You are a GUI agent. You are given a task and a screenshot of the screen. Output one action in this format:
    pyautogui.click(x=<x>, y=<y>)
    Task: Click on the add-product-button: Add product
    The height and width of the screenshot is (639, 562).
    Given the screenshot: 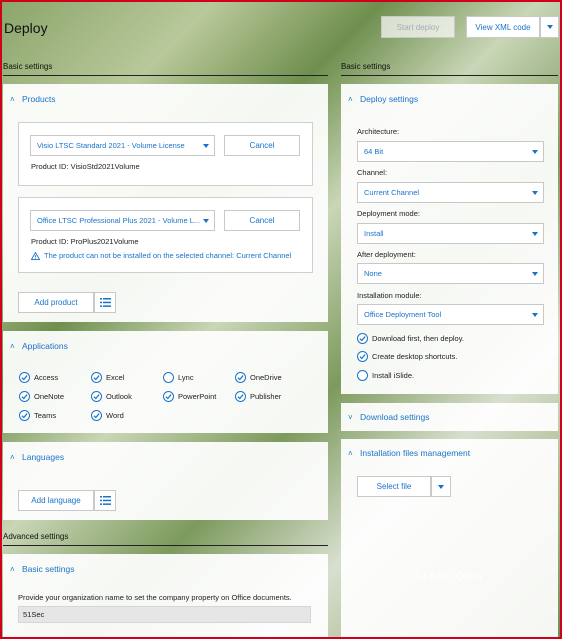 What is the action you would take?
    pyautogui.click(x=56, y=302)
    